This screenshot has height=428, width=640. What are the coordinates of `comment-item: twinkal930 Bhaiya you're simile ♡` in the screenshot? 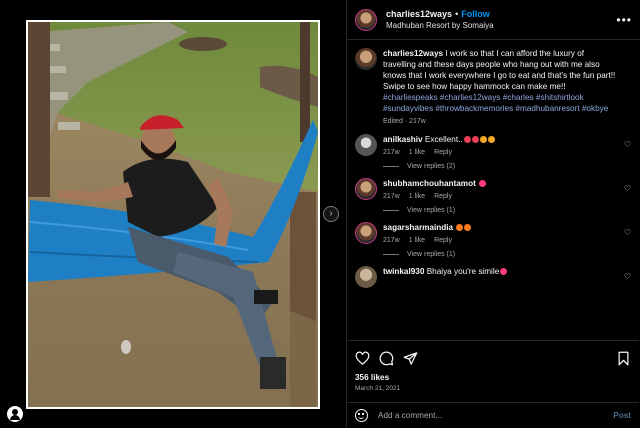 It's located at (493, 277).